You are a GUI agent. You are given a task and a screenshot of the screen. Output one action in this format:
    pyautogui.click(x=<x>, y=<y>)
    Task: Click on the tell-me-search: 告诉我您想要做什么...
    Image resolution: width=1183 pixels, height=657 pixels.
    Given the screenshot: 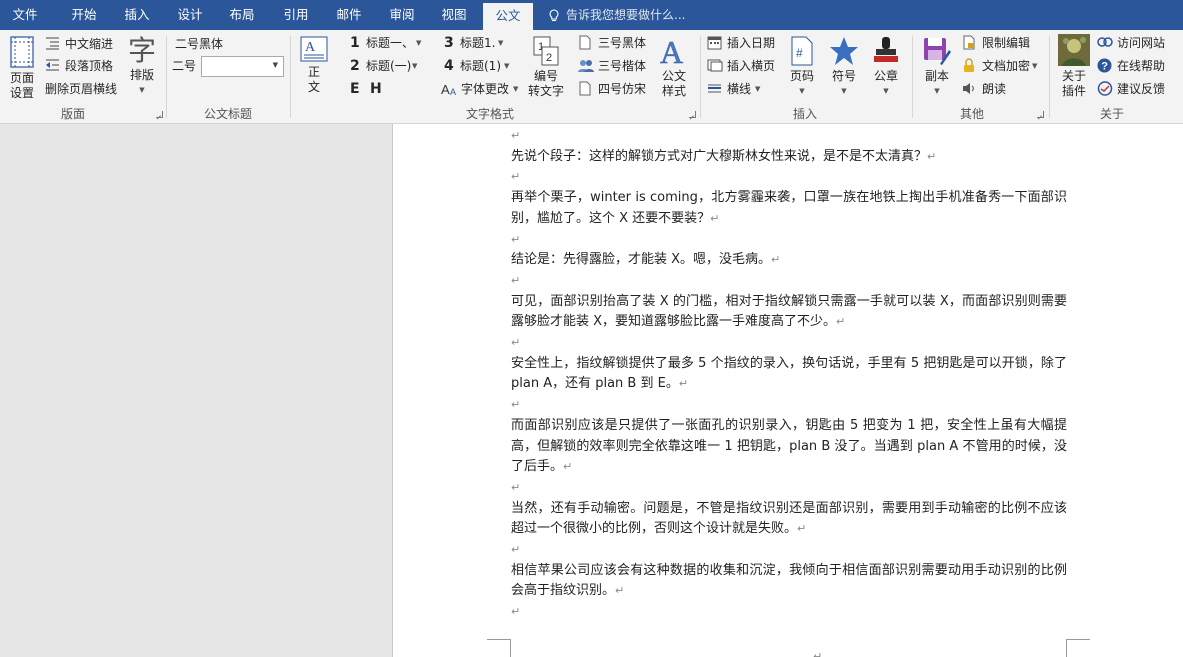 What is the action you would take?
    pyautogui.click(x=616, y=15)
    